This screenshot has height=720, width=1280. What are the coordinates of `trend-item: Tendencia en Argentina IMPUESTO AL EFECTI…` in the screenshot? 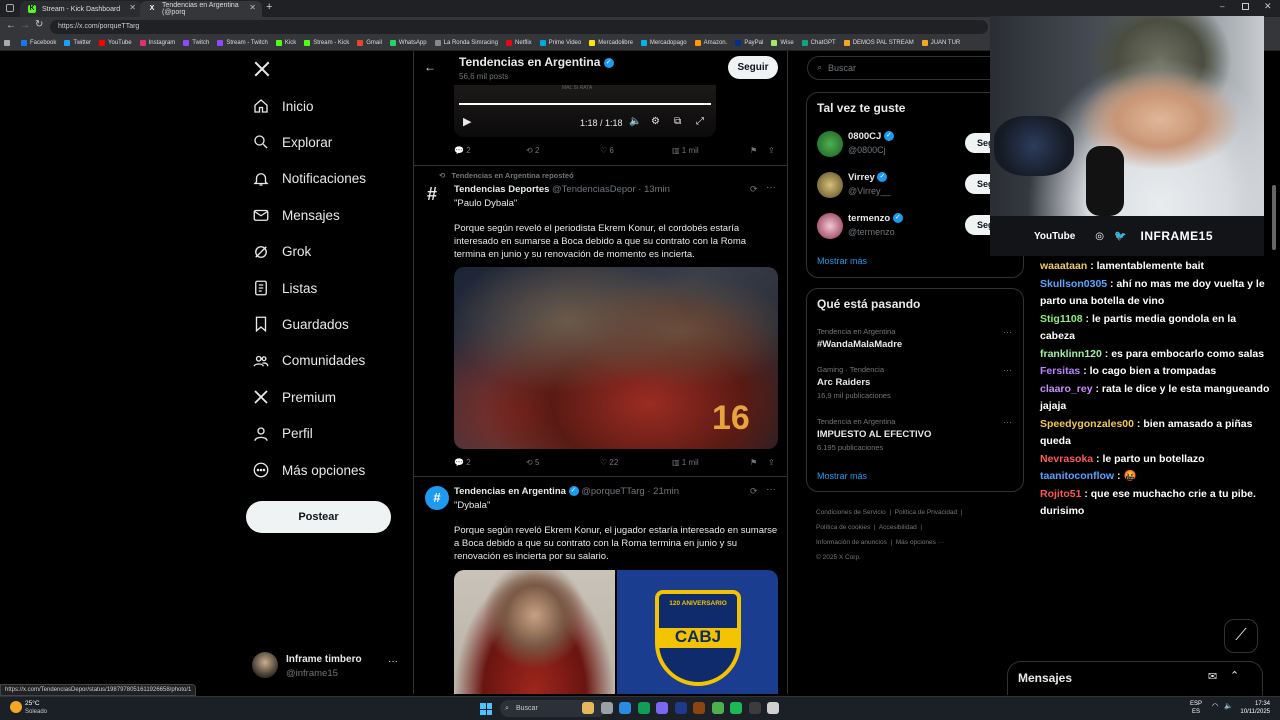 It's located at (916, 439).